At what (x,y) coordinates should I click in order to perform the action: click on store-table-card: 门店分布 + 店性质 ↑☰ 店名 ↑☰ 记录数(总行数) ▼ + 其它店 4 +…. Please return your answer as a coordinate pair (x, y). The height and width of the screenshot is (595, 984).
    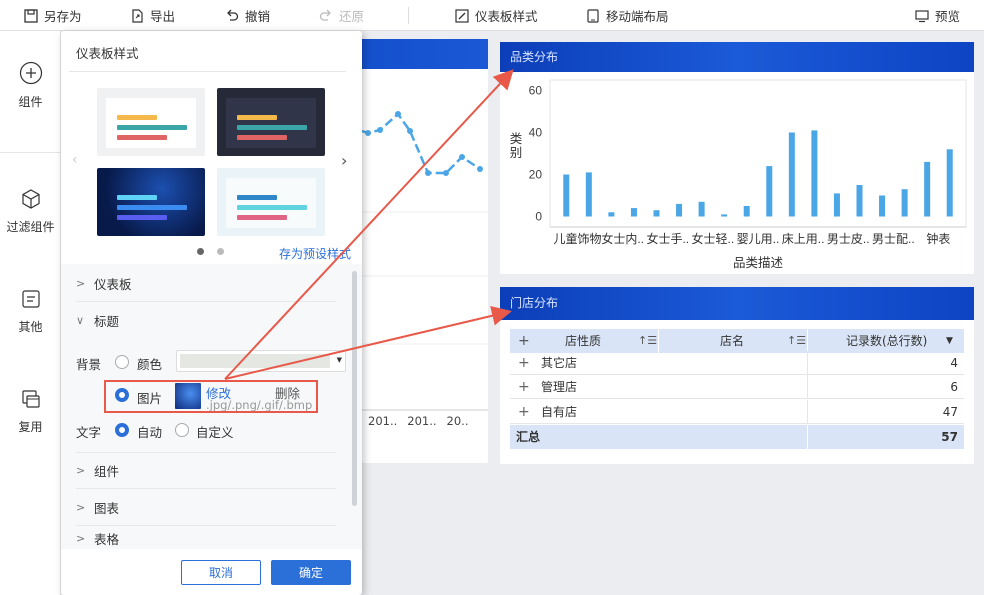
    Looking at the image, I should click on (737, 375).